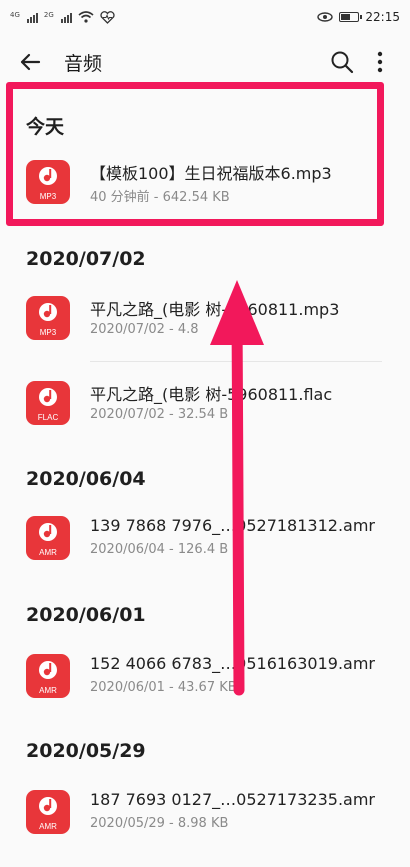  I want to click on network-type-2: 2G, so click(48, 14).